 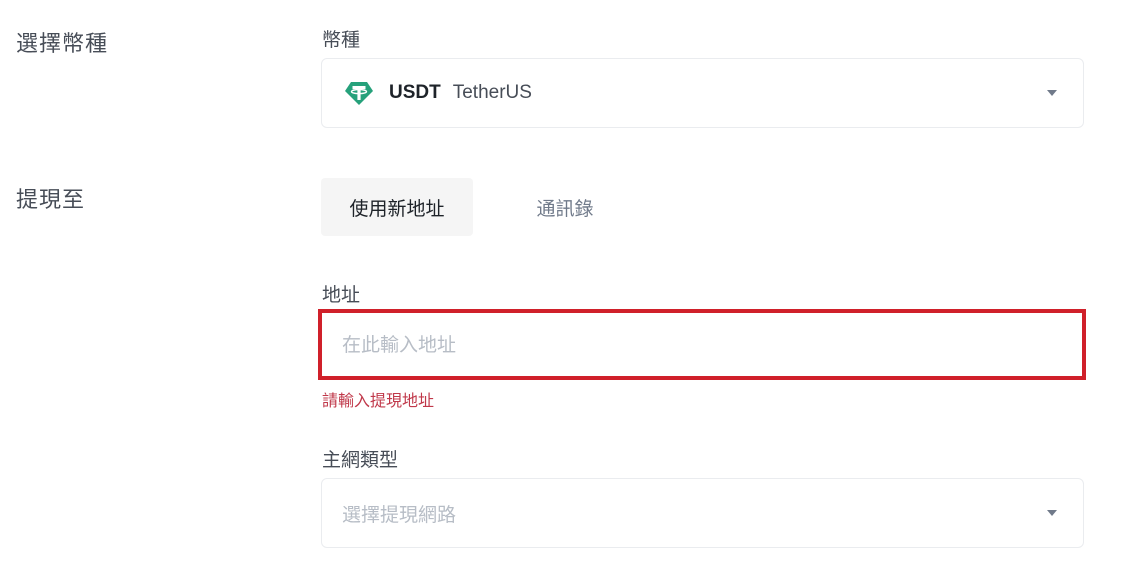 What do you see at coordinates (415, 92) in the screenshot?
I see `coin-symbol: USDT` at bounding box center [415, 92].